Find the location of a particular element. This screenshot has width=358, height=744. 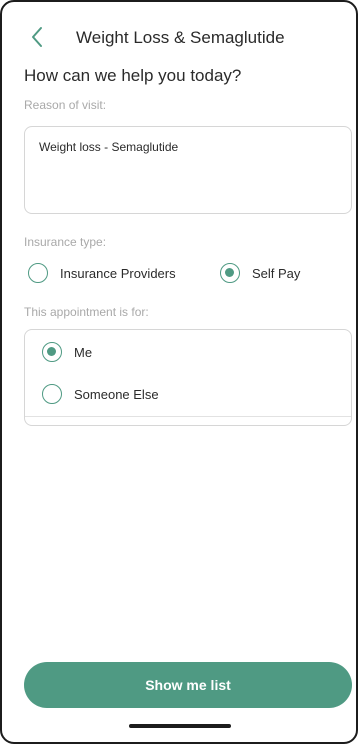

someone-else-radio is located at coordinates (52, 394).